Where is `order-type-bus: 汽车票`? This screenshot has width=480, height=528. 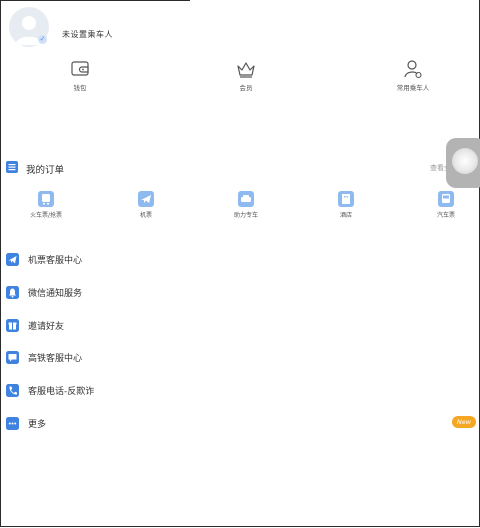
order-type-bus: 汽车票 is located at coordinates (446, 205).